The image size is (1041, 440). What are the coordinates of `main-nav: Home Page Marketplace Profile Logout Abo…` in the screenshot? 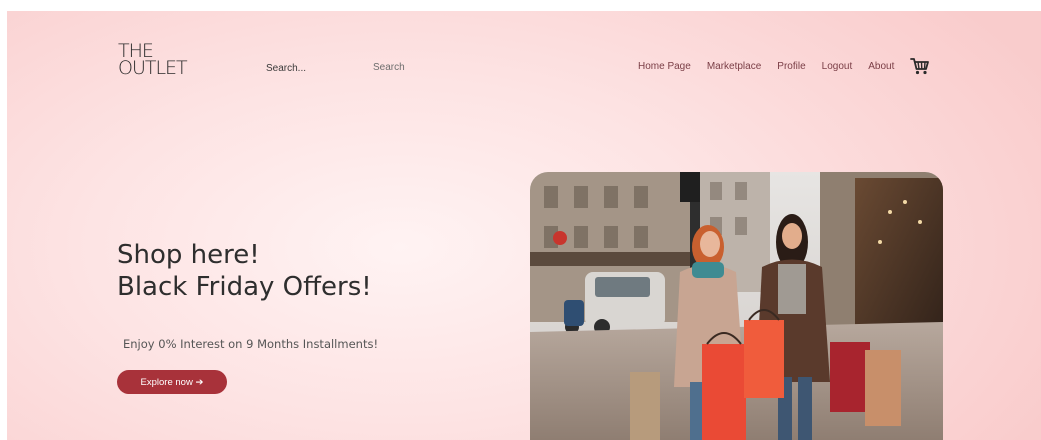 It's located at (784, 66).